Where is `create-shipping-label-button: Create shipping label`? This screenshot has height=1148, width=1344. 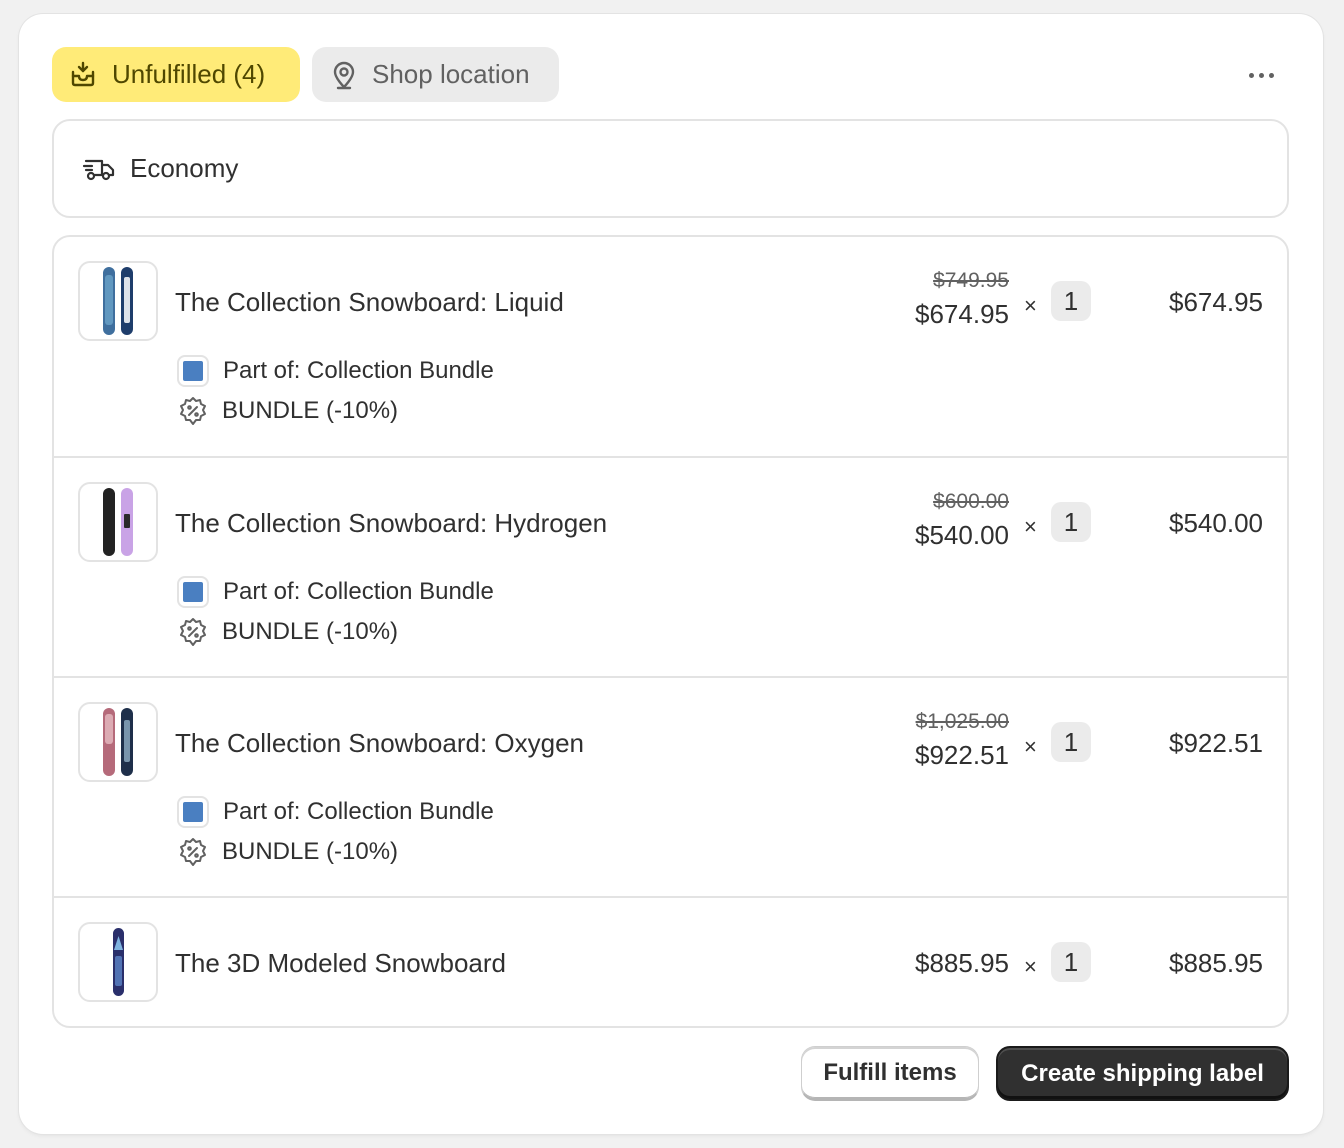 create-shipping-label-button: Create shipping label is located at coordinates (1142, 1073).